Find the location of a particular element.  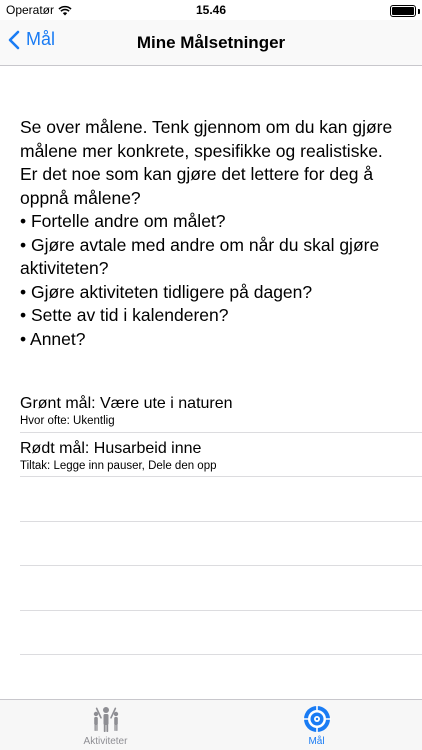

tab-label: Aktiviteter is located at coordinates (105, 741).